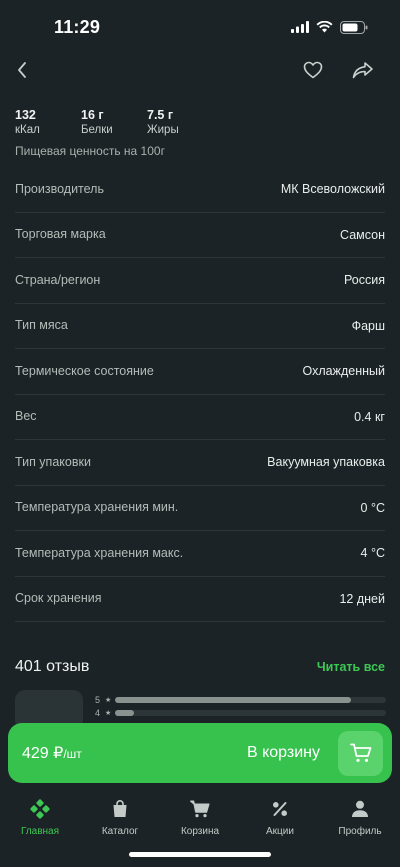 Image resolution: width=400 pixels, height=867 pixels. I want to click on status-icons, so click(329, 27).